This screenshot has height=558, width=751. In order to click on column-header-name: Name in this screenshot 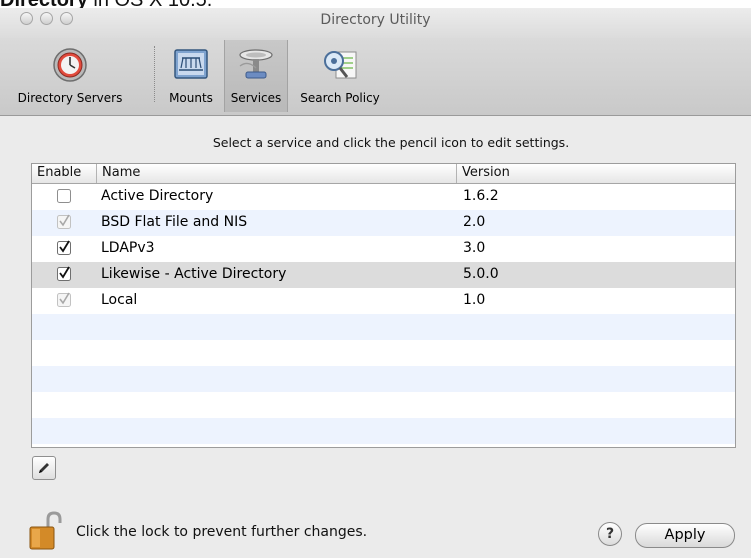, I will do `click(121, 172)`.